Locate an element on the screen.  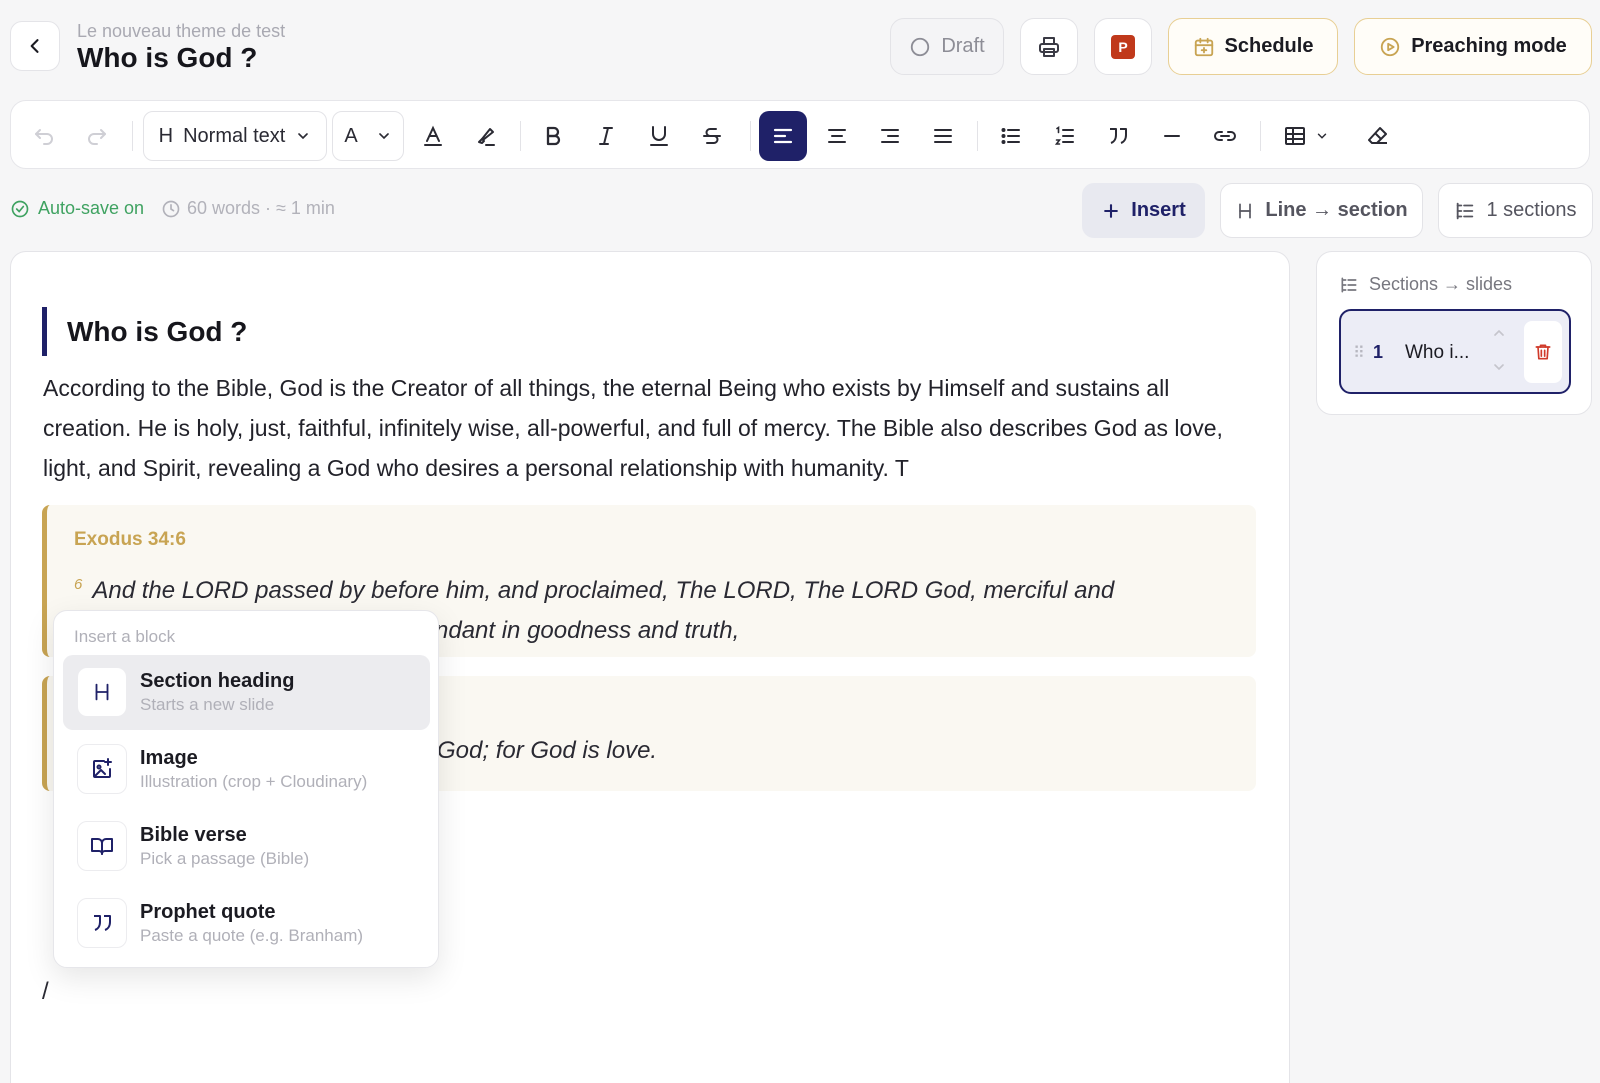
calendar-icon is located at coordinates (1204, 47).